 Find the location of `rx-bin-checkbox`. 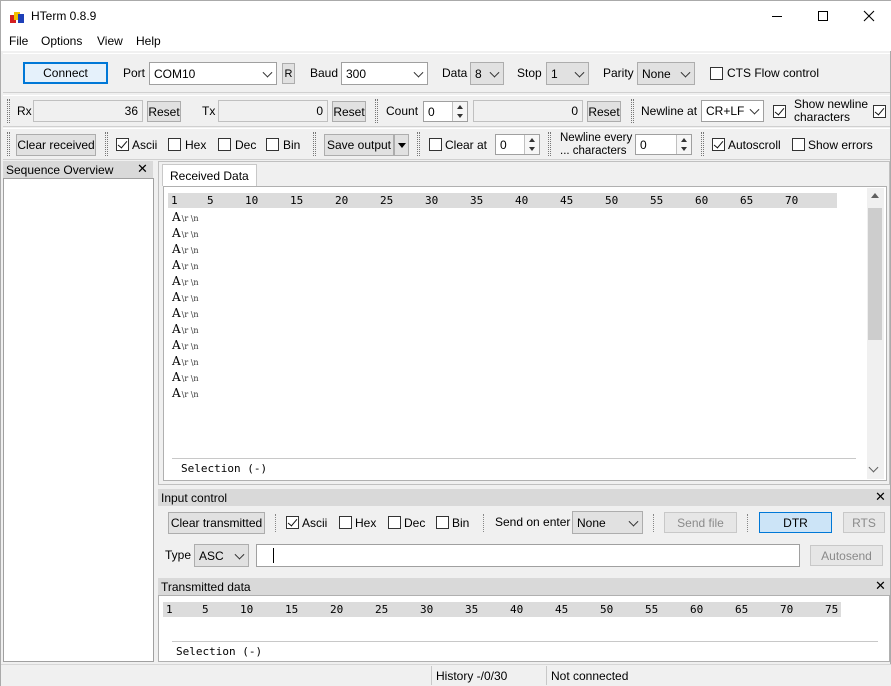

rx-bin-checkbox is located at coordinates (272, 144).